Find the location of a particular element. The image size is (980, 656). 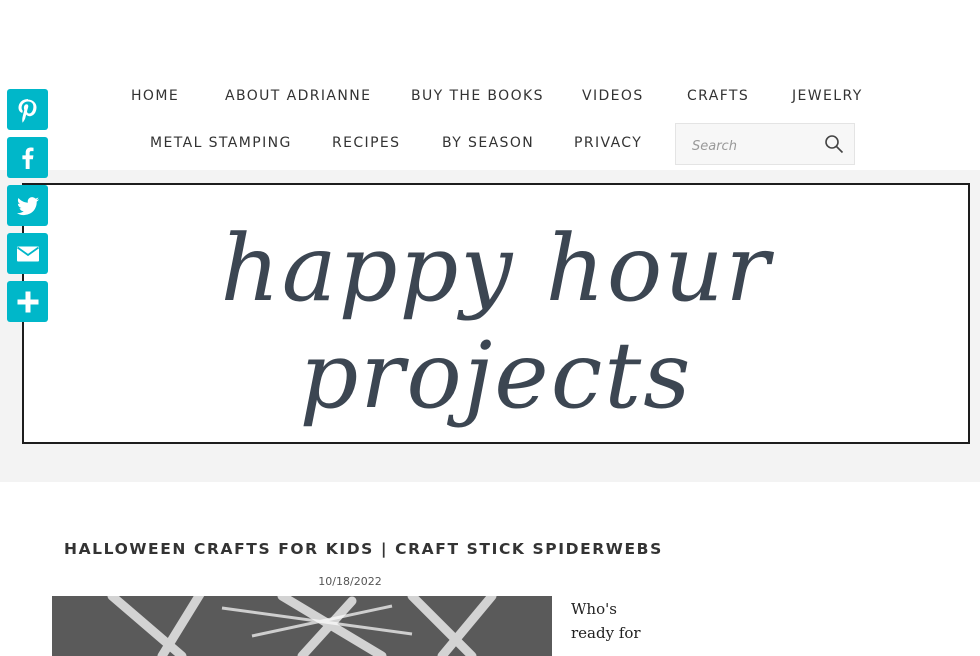

nav-about-adrianne: ABOUT ADRIANNE is located at coordinates (298, 96).